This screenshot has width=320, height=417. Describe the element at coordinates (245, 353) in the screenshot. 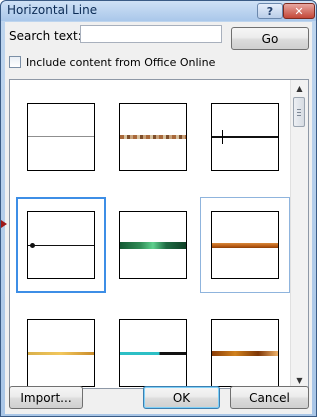

I see `brown-orange-line-icon` at that location.